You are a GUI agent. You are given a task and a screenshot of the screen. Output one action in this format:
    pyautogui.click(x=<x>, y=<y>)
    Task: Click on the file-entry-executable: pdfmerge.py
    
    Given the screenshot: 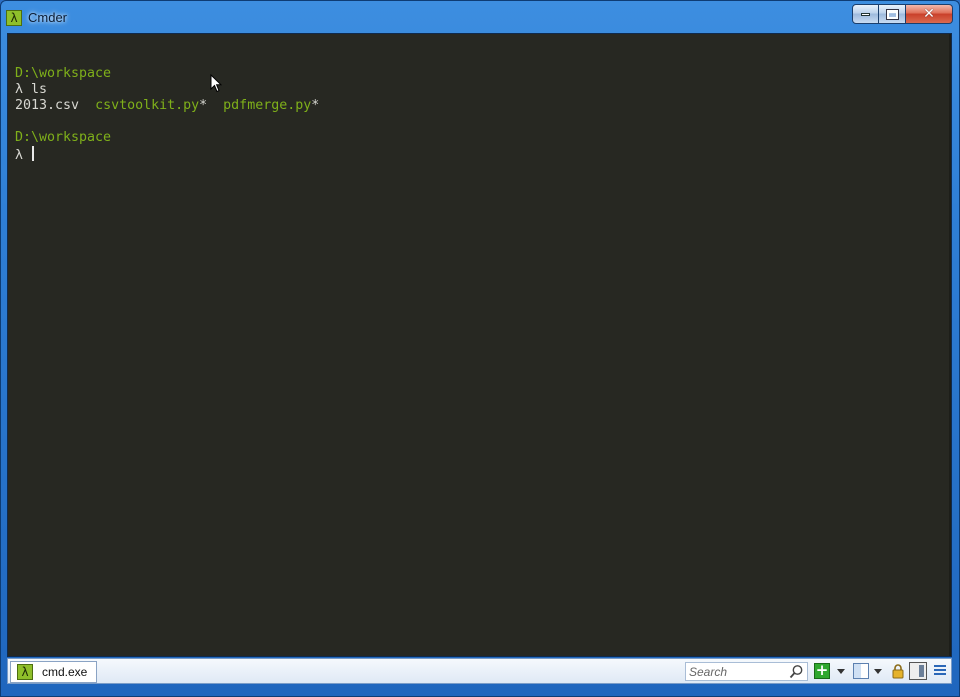 What is the action you would take?
    pyautogui.click(x=267, y=105)
    